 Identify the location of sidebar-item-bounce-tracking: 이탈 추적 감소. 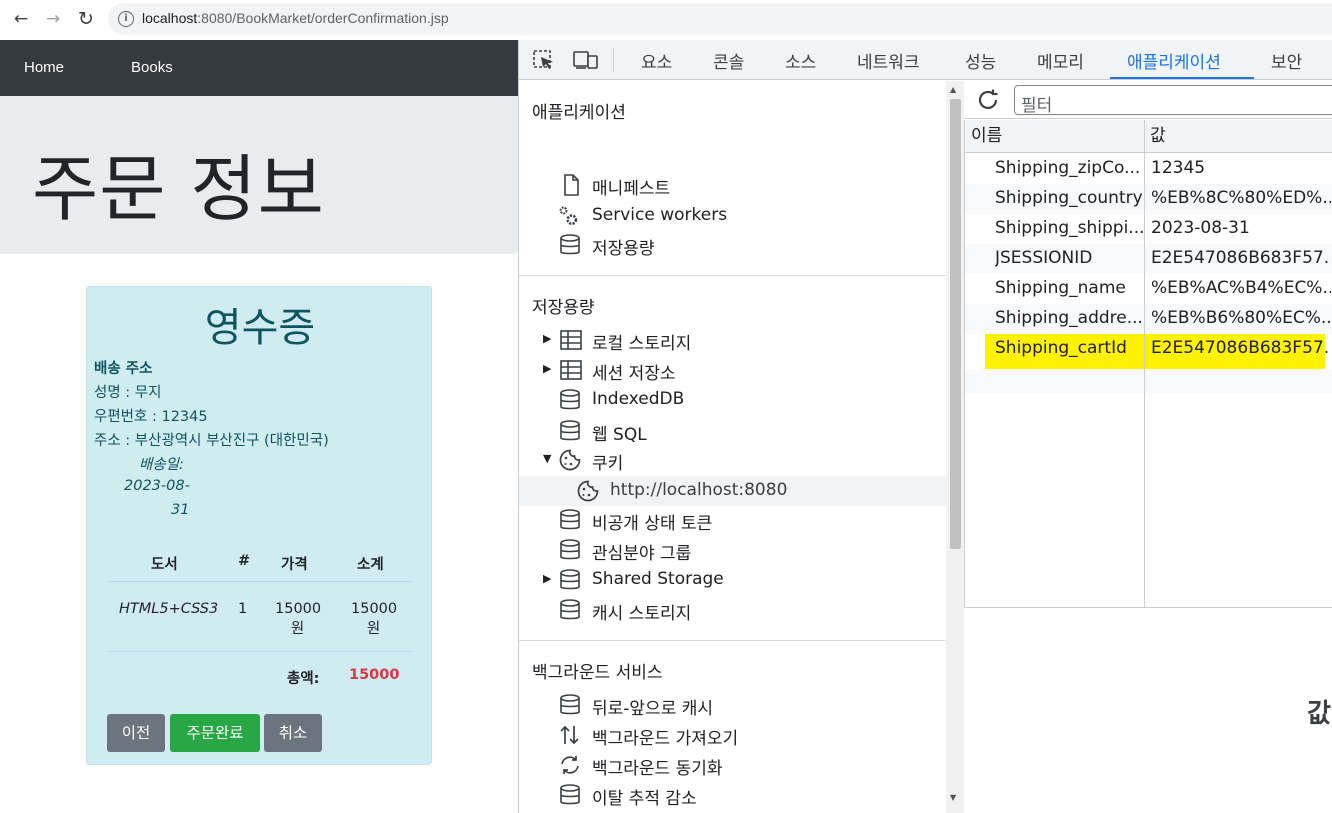
(732, 795).